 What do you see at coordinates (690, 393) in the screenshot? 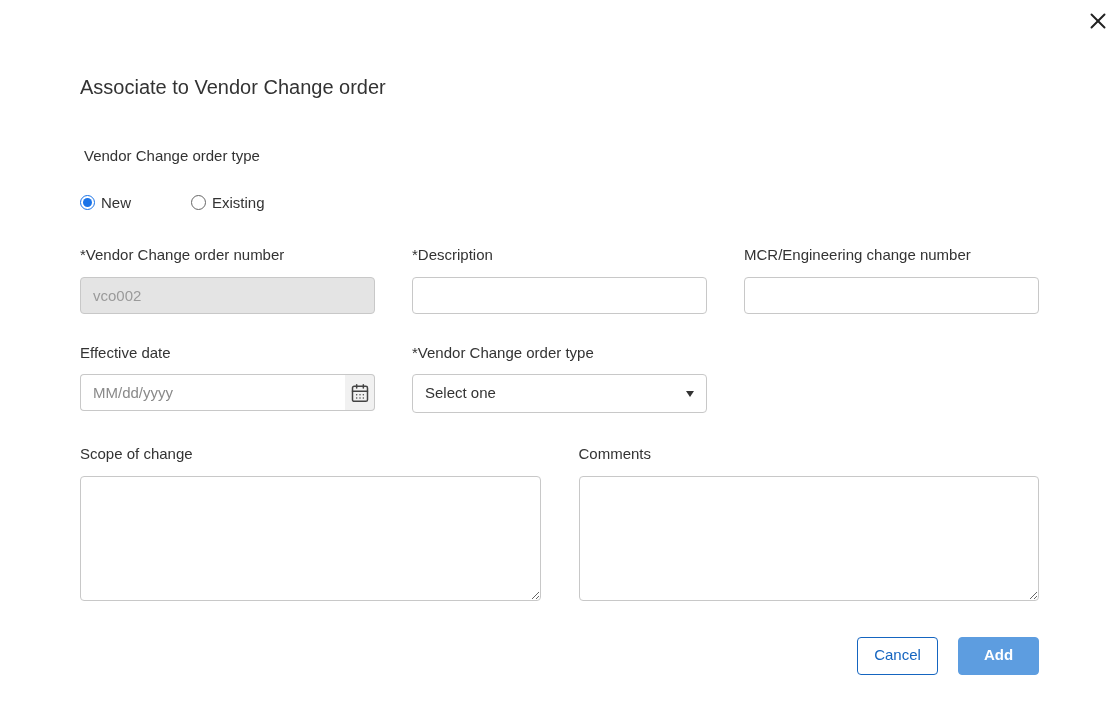
I see `caret-icon` at bounding box center [690, 393].